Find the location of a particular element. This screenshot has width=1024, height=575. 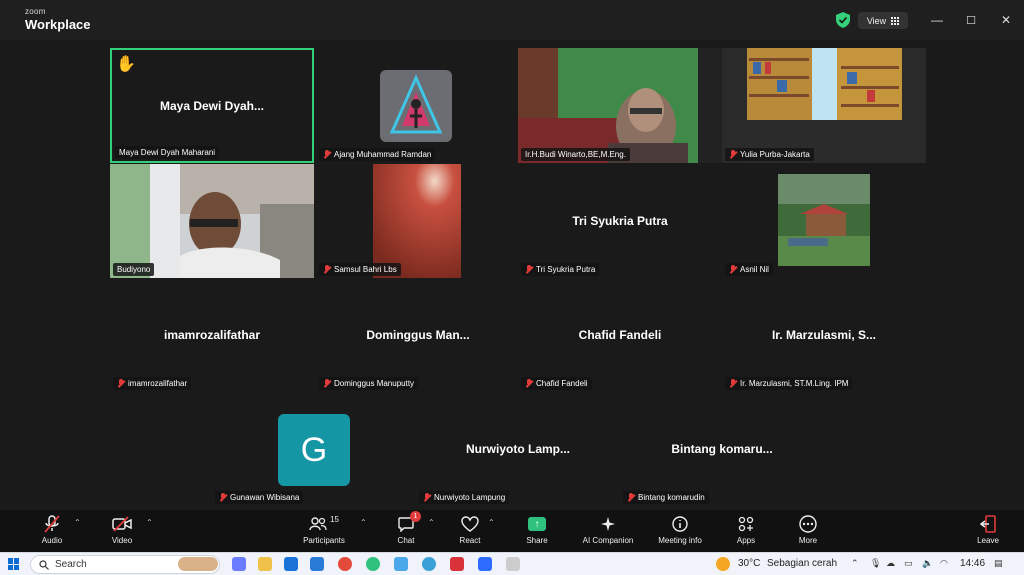

participant-display-name: imamrozalifathar is located at coordinates (212, 335).